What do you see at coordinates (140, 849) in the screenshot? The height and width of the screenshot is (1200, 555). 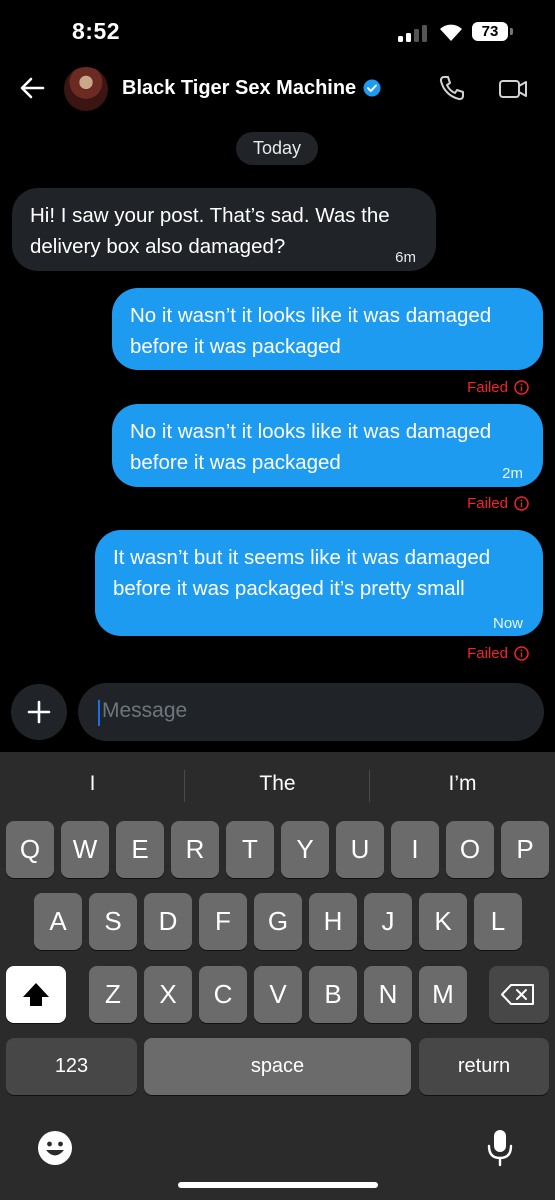 I see `key-e: E` at bounding box center [140, 849].